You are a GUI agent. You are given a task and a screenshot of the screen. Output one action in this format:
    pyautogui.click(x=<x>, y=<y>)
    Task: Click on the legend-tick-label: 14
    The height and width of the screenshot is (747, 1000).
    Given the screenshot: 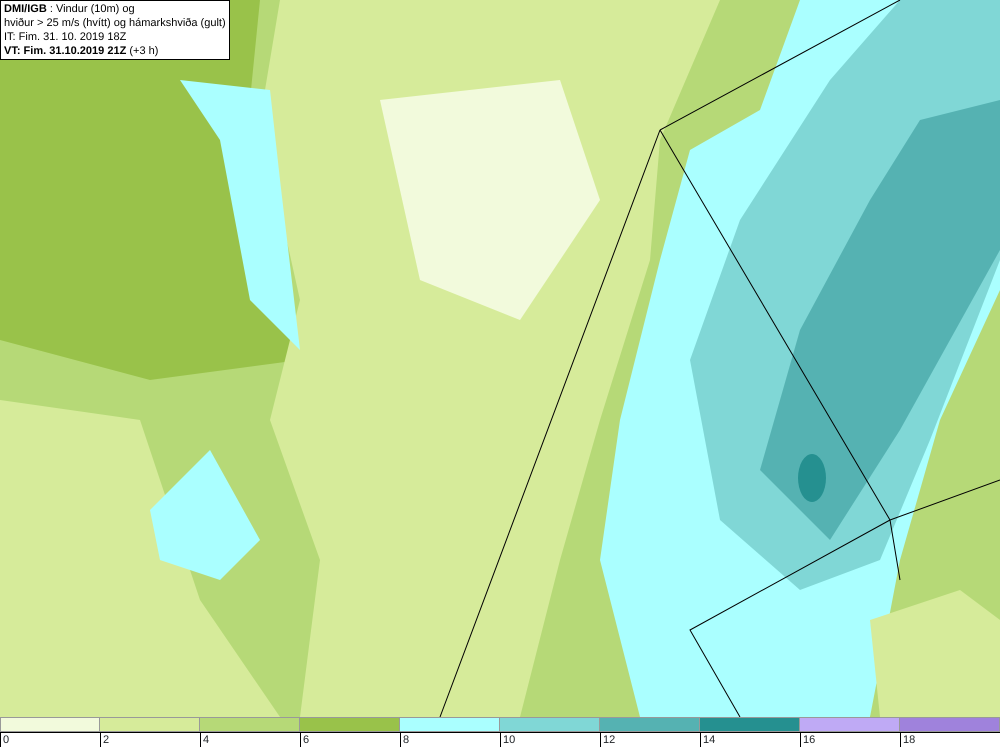 What is the action you would take?
    pyautogui.click(x=709, y=740)
    